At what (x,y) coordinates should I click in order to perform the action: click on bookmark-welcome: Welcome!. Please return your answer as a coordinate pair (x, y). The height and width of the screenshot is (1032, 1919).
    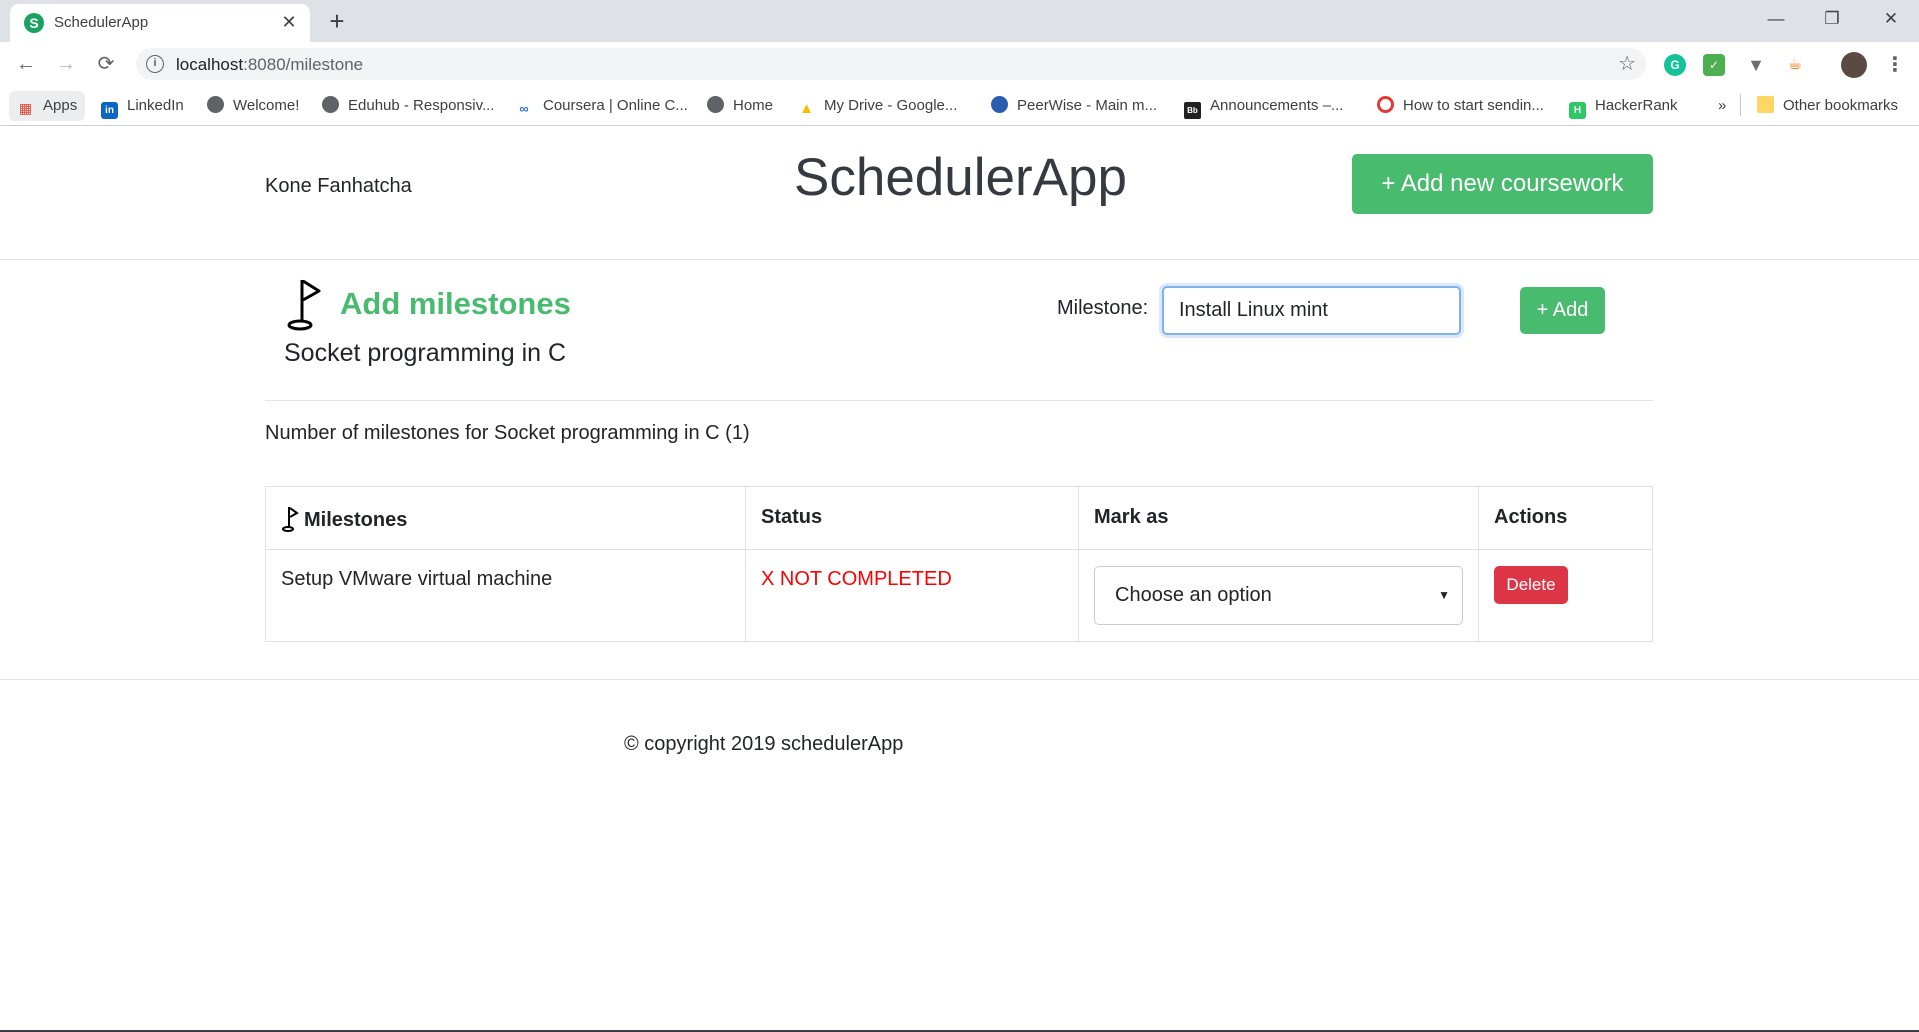
    Looking at the image, I should click on (253, 106).